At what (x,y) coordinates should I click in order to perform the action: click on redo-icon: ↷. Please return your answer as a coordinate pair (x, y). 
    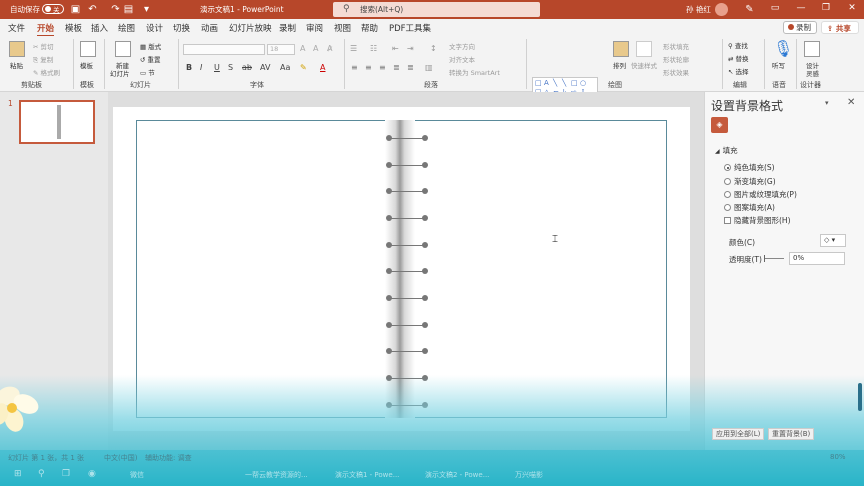
    Looking at the image, I should click on (115, 9).